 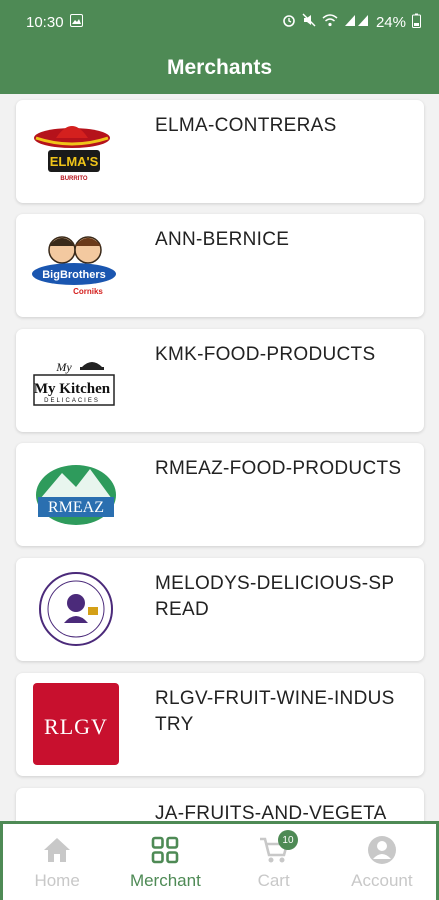 What do you see at coordinates (165, 850) in the screenshot?
I see `grid-icon` at bounding box center [165, 850].